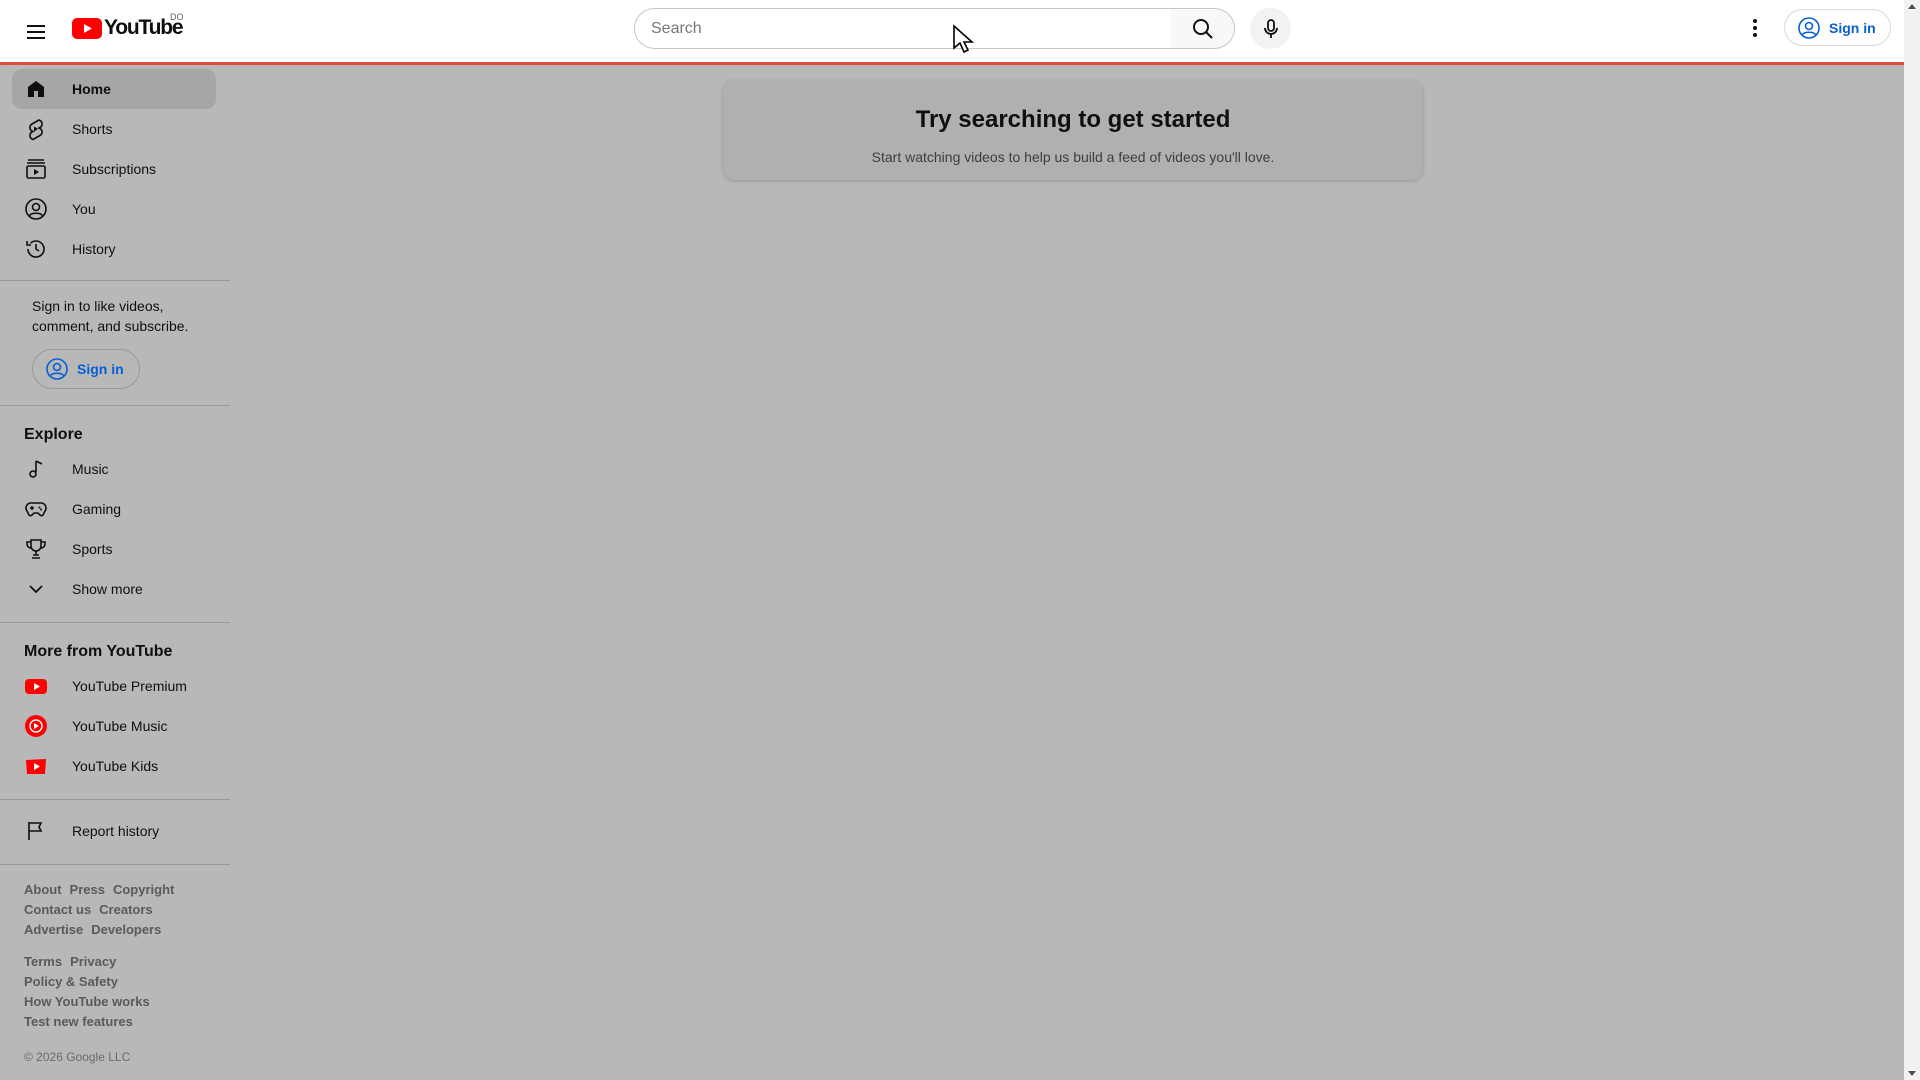 The height and width of the screenshot is (1080, 1920). I want to click on sidebar-item-label: YouTube Kids, so click(115, 766).